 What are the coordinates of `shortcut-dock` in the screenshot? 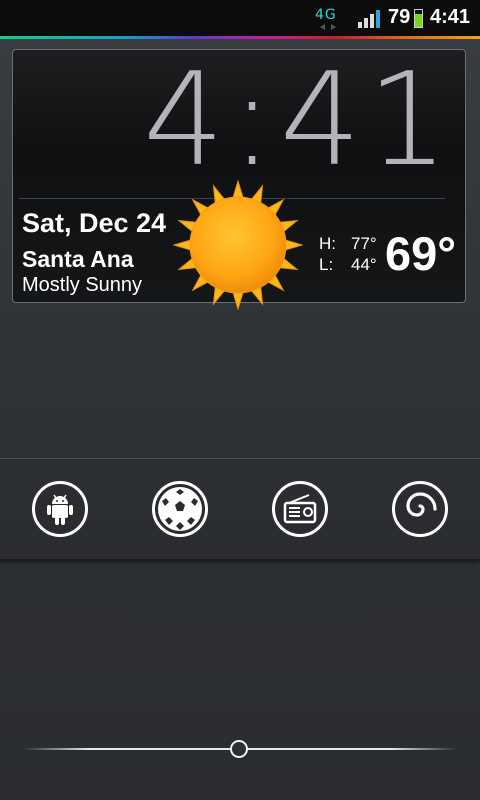 It's located at (240, 509).